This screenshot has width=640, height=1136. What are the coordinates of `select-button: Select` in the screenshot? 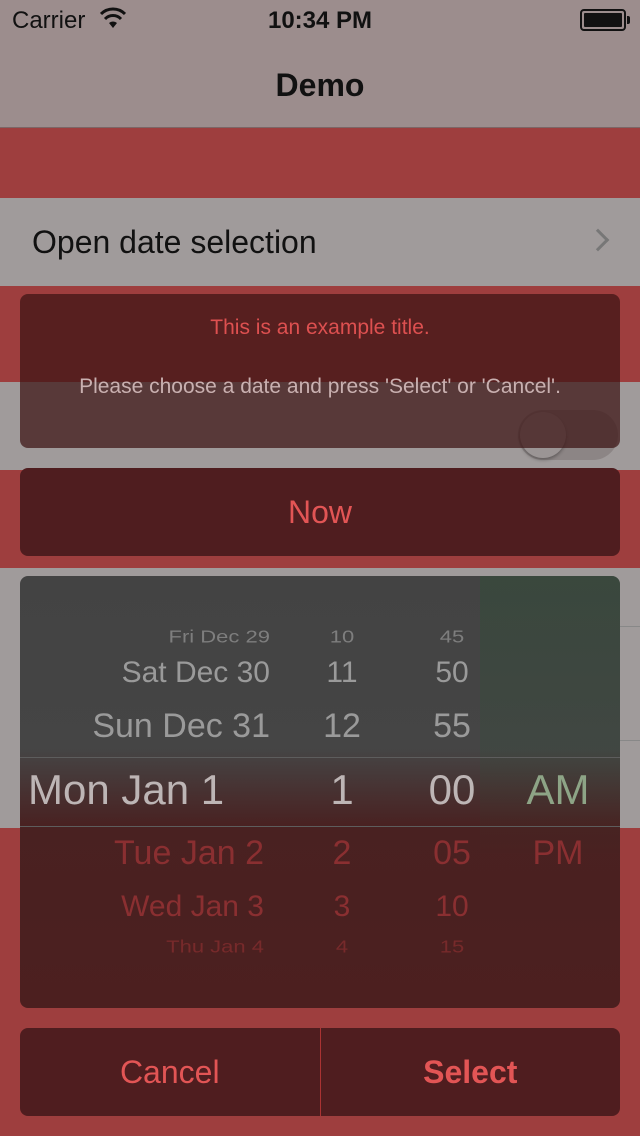 It's located at (471, 1072).